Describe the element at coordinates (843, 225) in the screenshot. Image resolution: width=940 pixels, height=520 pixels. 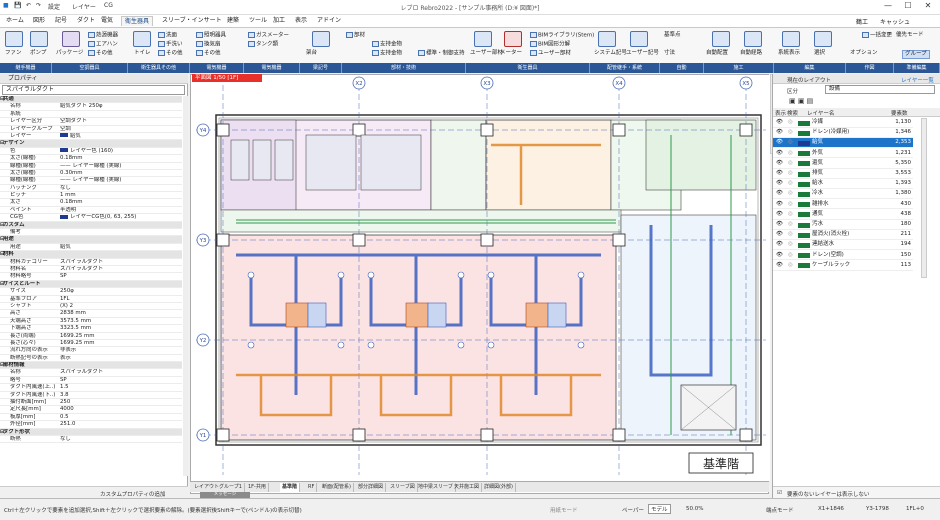
I see `layer-row: 👁 ◎ 汚水 180` at that location.